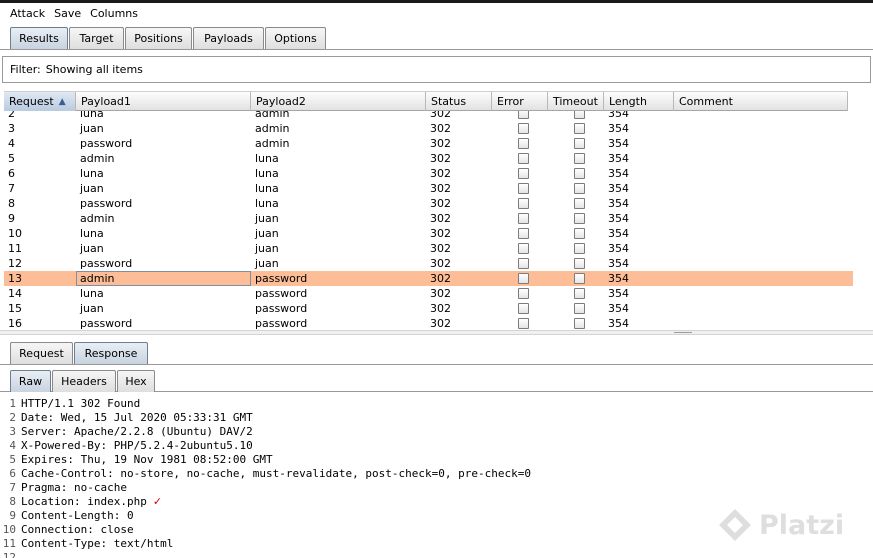  I want to click on table-row: 14 luna password 302 354, so click(428, 293).